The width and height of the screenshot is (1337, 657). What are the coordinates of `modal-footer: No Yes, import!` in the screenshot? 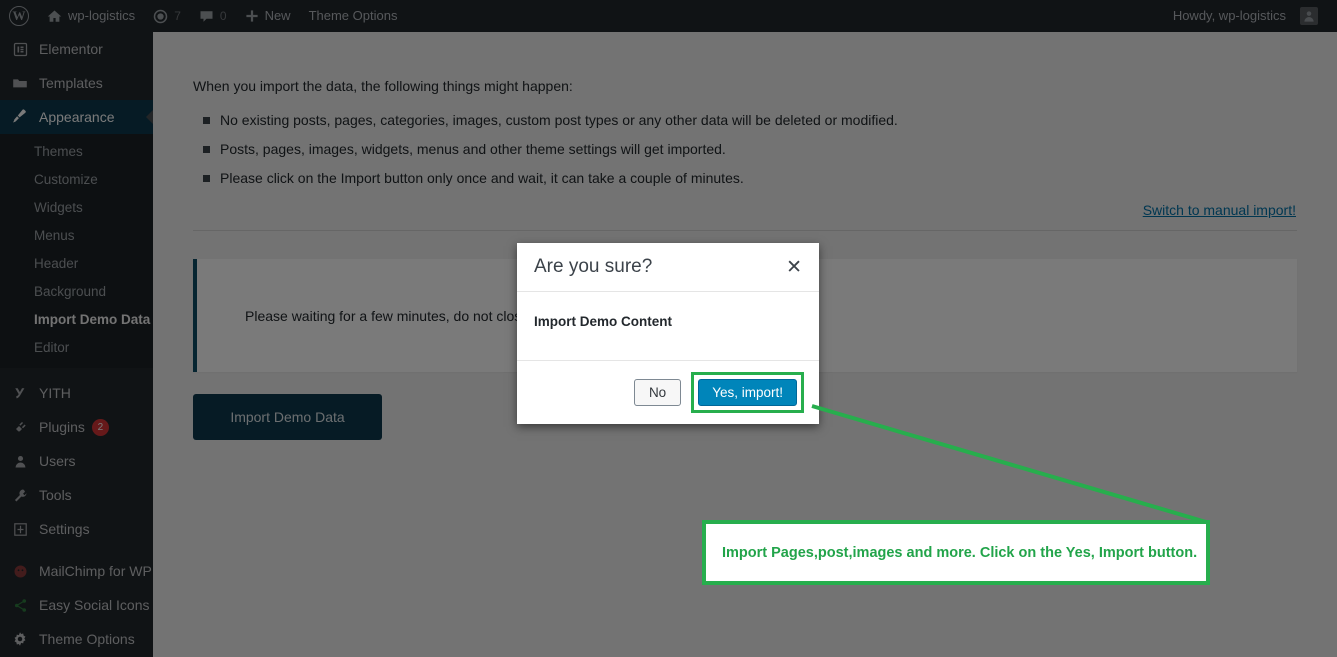 It's located at (668, 392).